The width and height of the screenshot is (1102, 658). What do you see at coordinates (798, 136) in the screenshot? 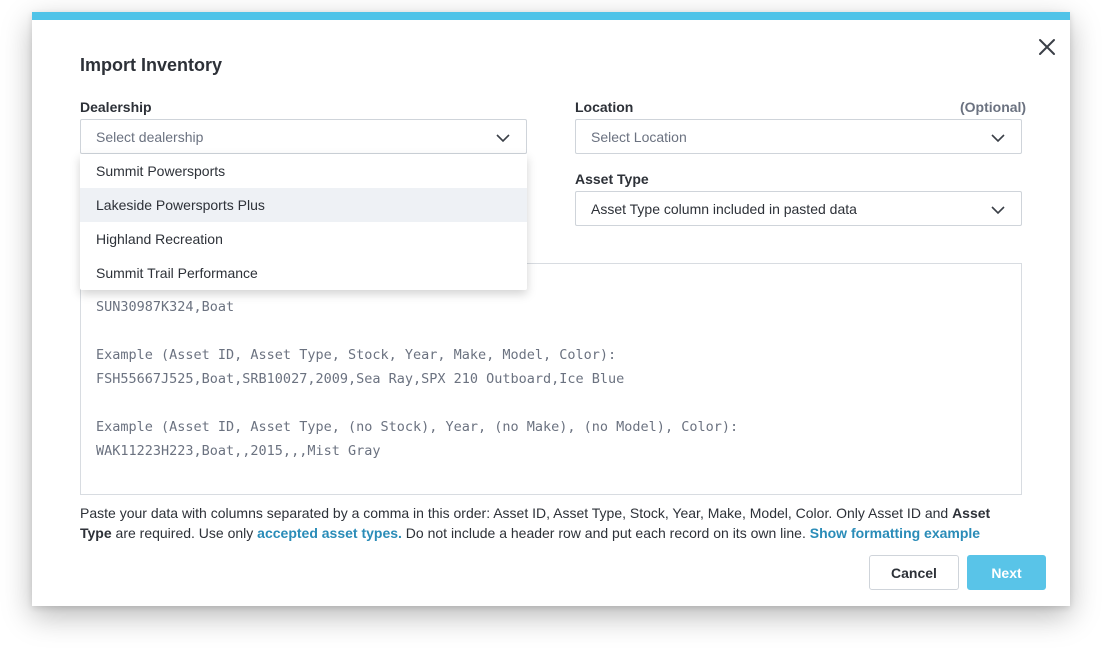
I see `location-select: Select Location` at bounding box center [798, 136].